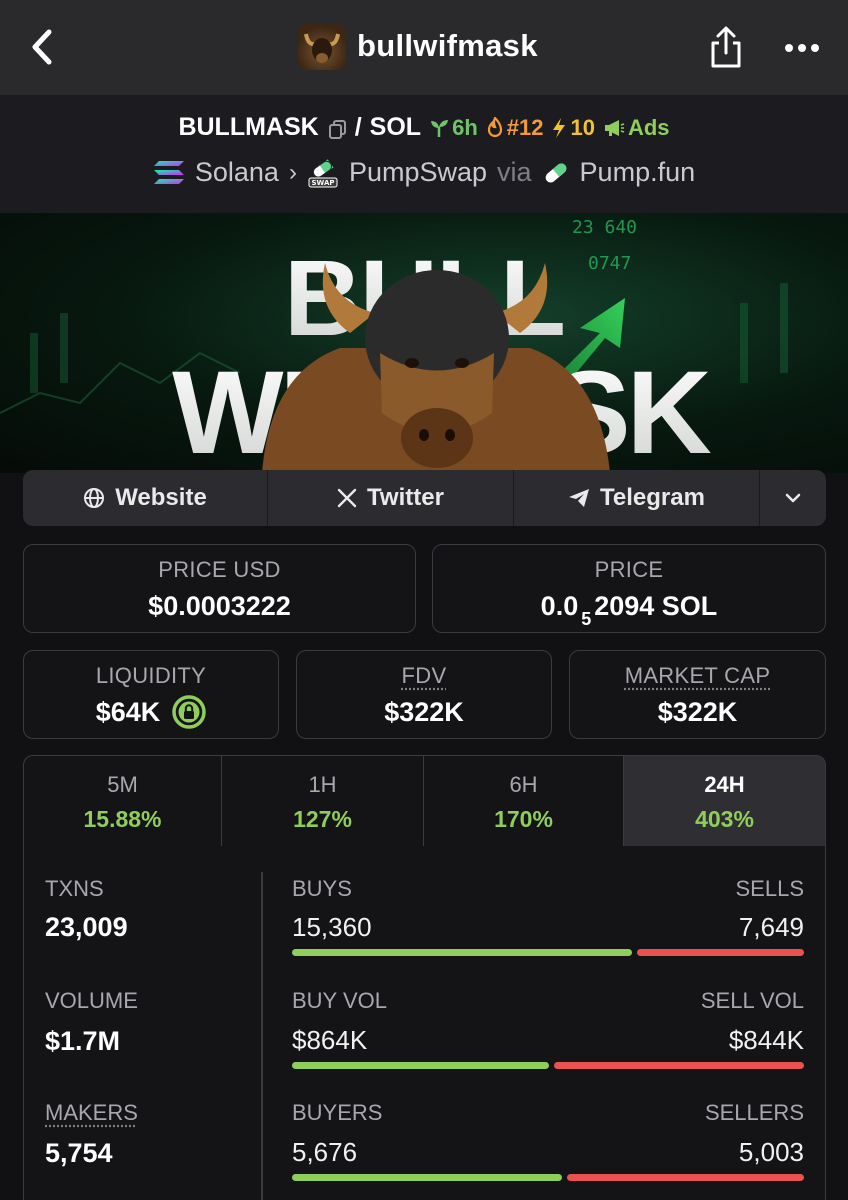  I want to click on chain-name: Solana, so click(237, 172).